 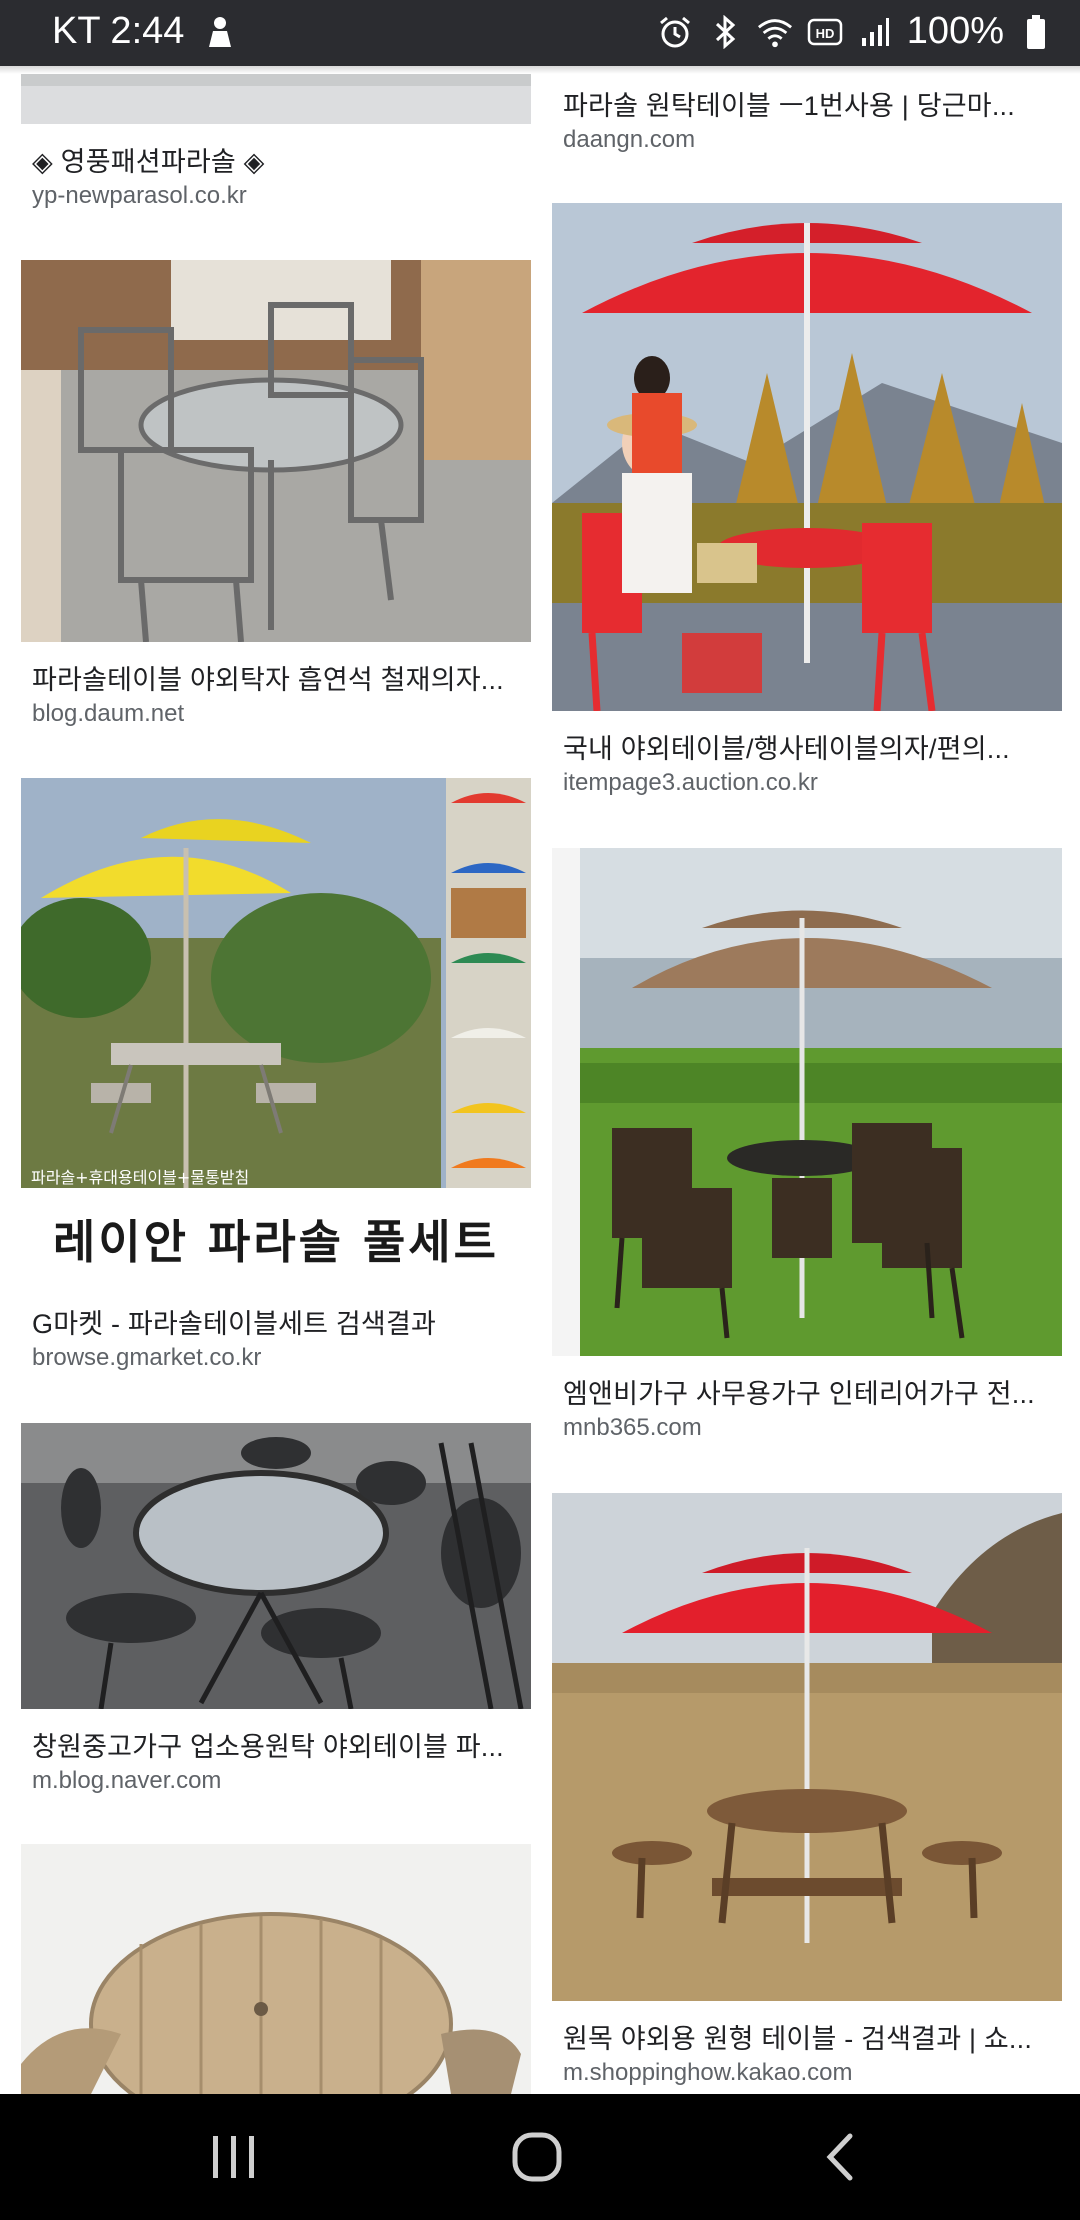 I want to click on status-bar-shadow, so click(x=540, y=70).